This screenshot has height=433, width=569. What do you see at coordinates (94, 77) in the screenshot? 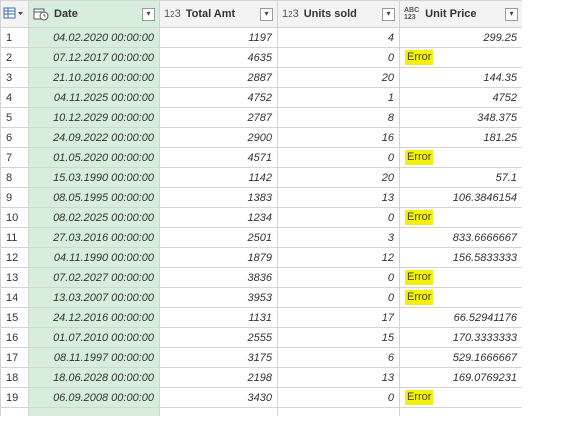
I see `date-cell: 21.10.2016 00:00:00` at bounding box center [94, 77].